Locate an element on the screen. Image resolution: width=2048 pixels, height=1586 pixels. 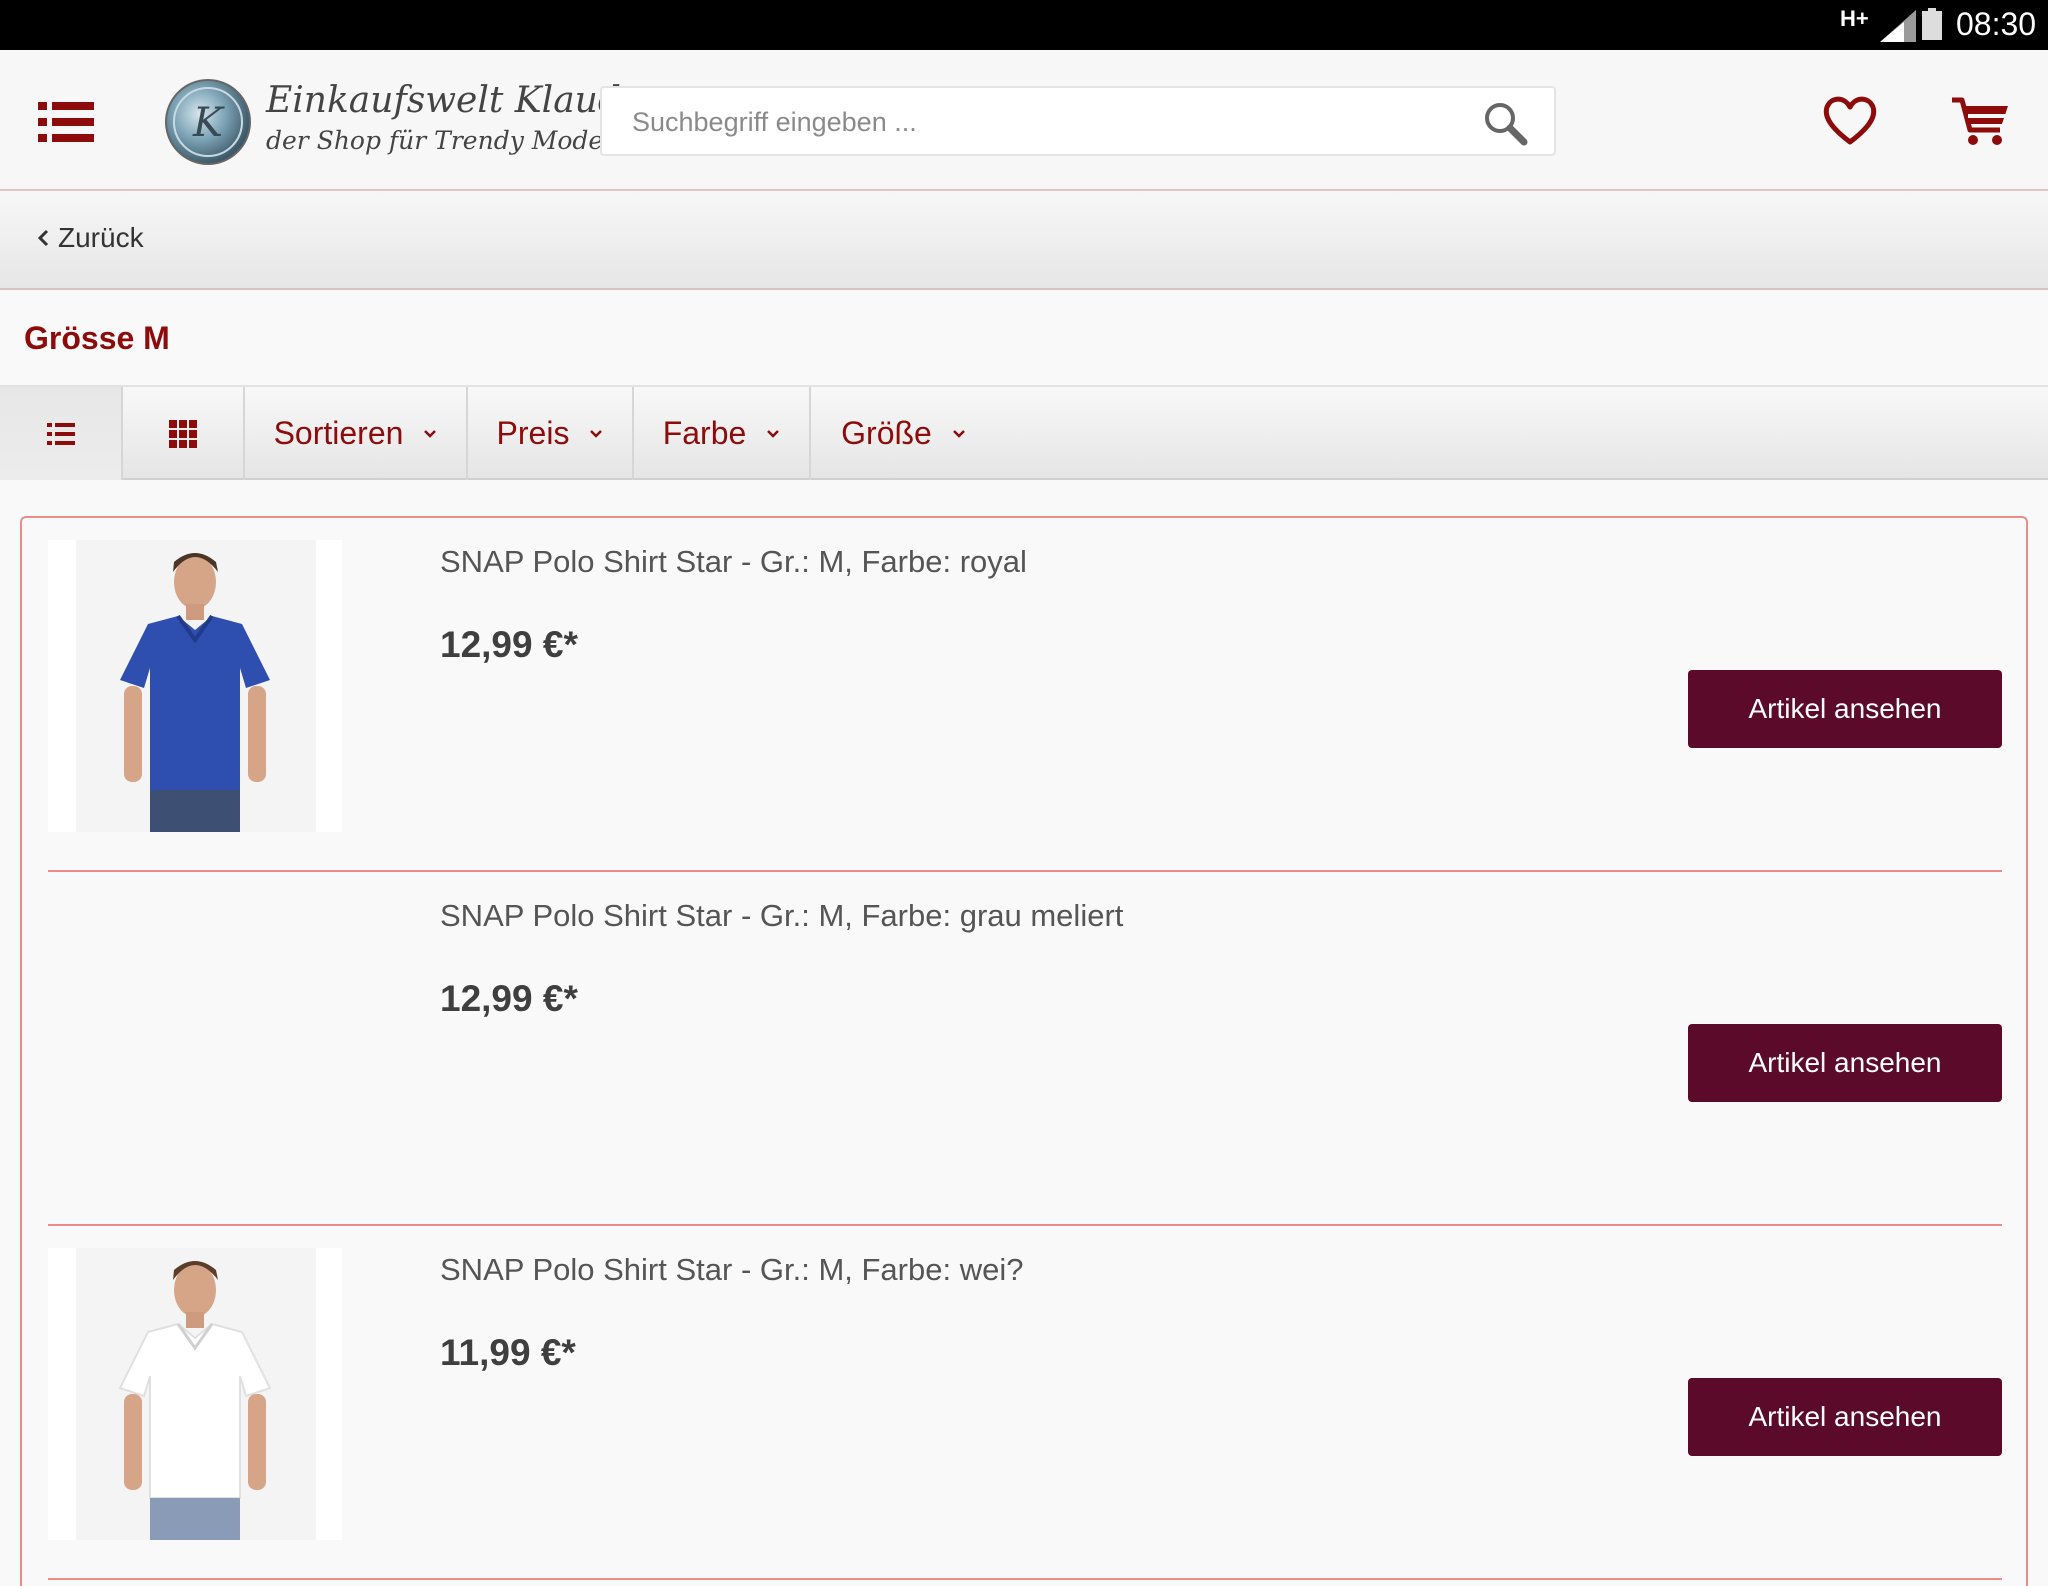
chevron-left-icon is located at coordinates (43, 238).